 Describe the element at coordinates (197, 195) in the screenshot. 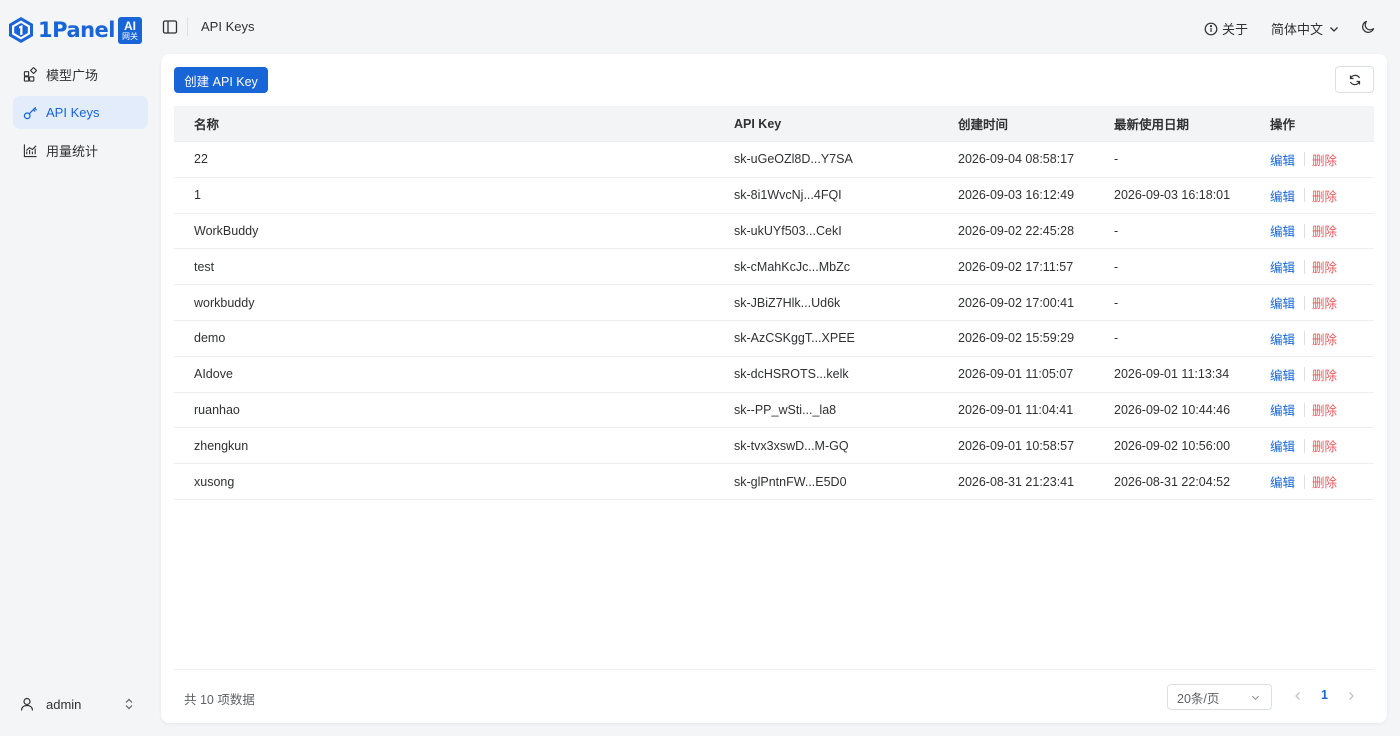

I see `cell-name: 1` at that location.